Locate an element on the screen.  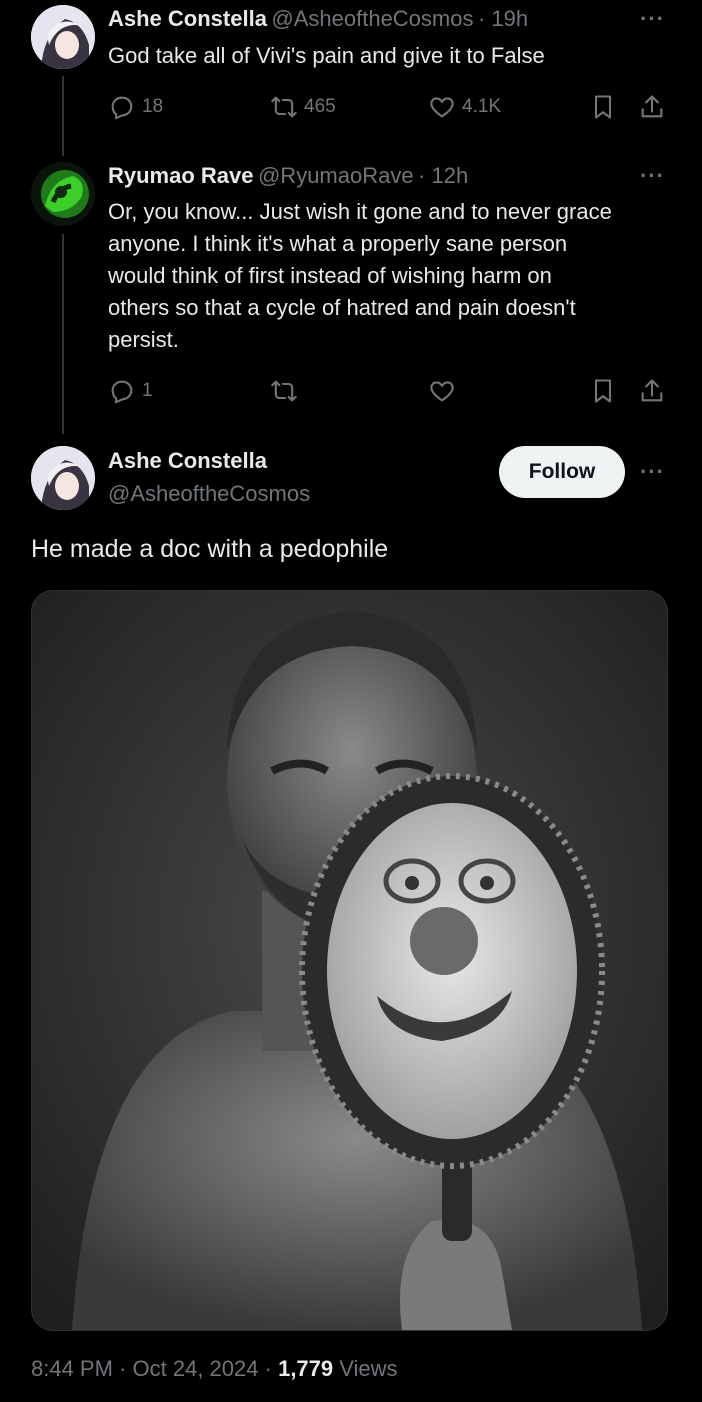
author-name: Ryumao Rave is located at coordinates (181, 175).